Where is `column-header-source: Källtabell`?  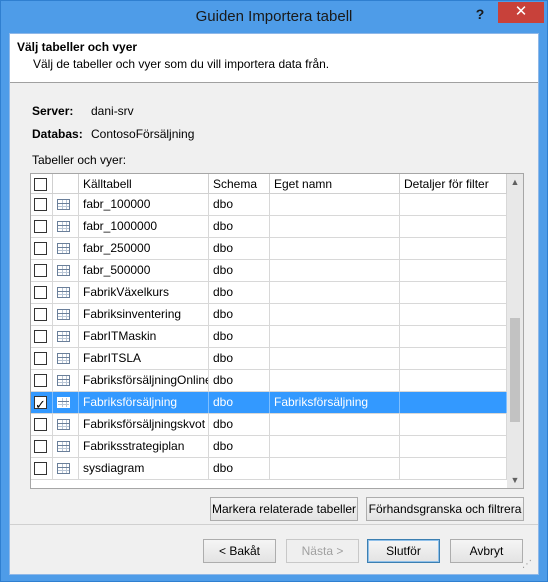 column-header-source: Källtabell is located at coordinates (144, 184).